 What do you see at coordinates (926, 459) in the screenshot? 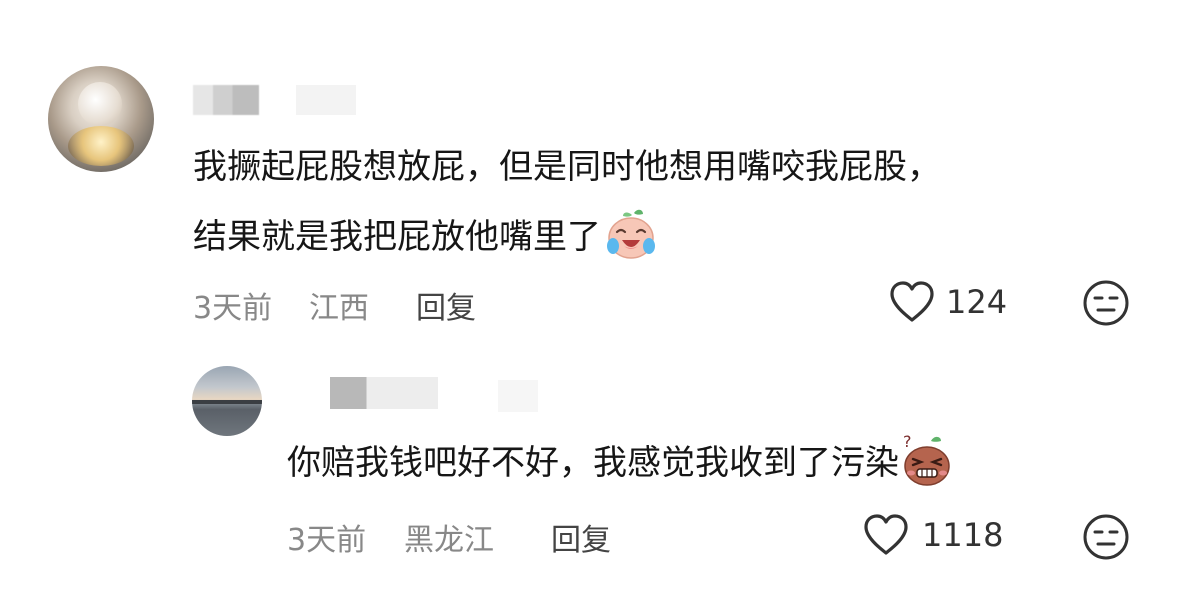
I see `grimacing-bean-face-emoji: ?` at bounding box center [926, 459].